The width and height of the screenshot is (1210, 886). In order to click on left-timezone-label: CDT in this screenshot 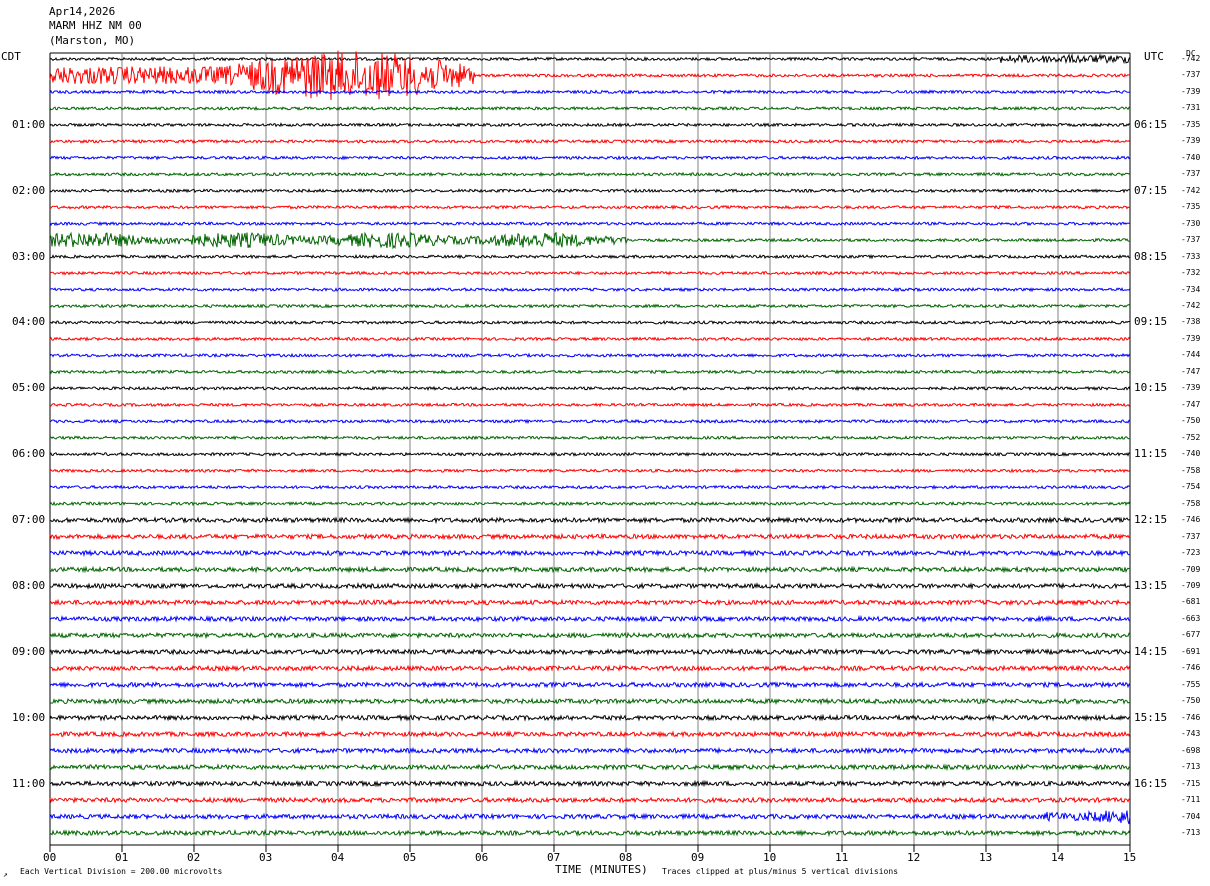, I will do `click(11, 56)`.